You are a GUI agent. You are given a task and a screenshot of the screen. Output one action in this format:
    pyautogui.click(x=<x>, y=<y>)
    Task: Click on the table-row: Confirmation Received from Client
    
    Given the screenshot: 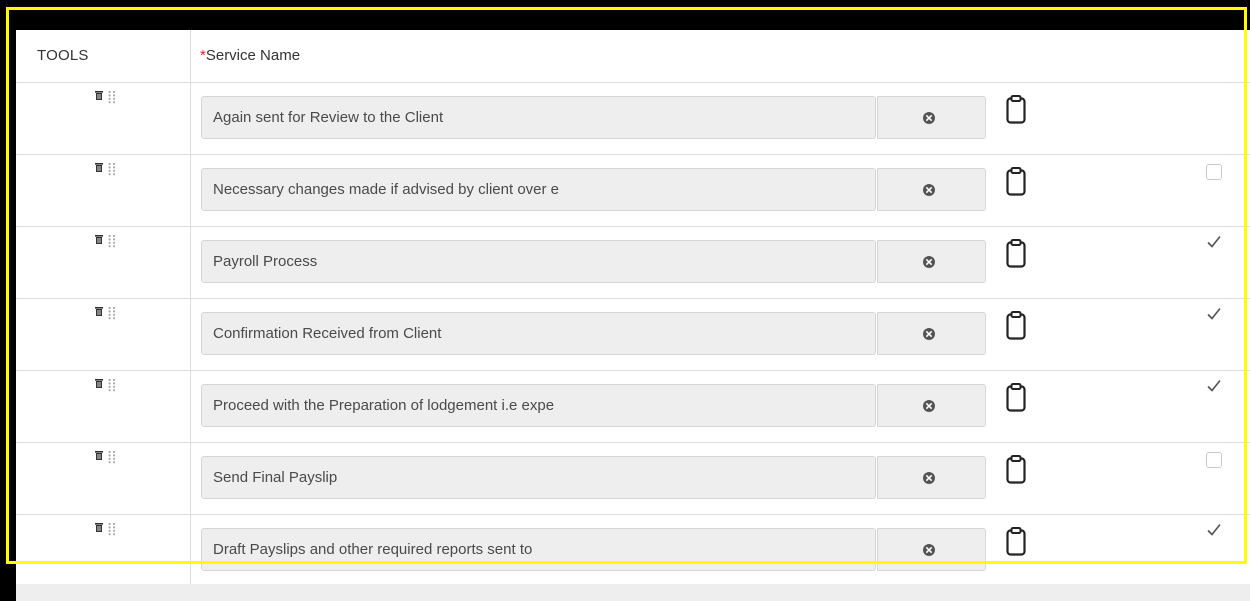 What is the action you would take?
    pyautogui.click(x=633, y=334)
    